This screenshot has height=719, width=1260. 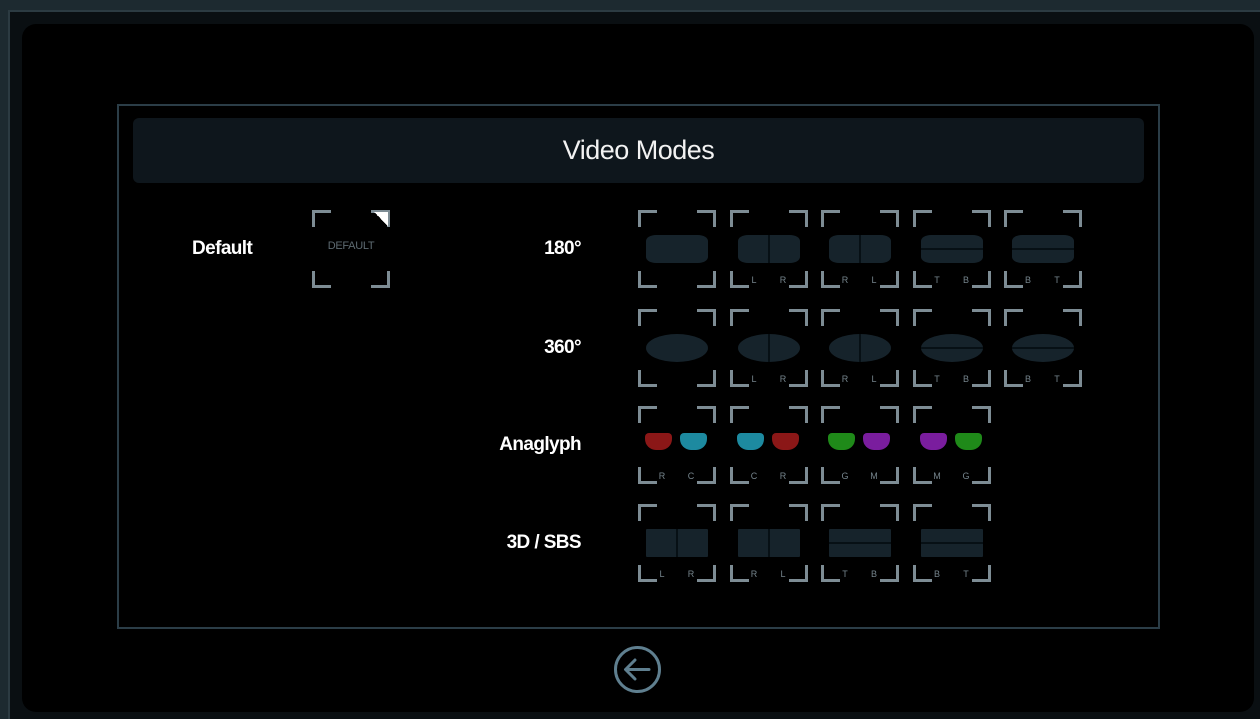 I want to click on mode-tile-2-1: CR, so click(x=769, y=445).